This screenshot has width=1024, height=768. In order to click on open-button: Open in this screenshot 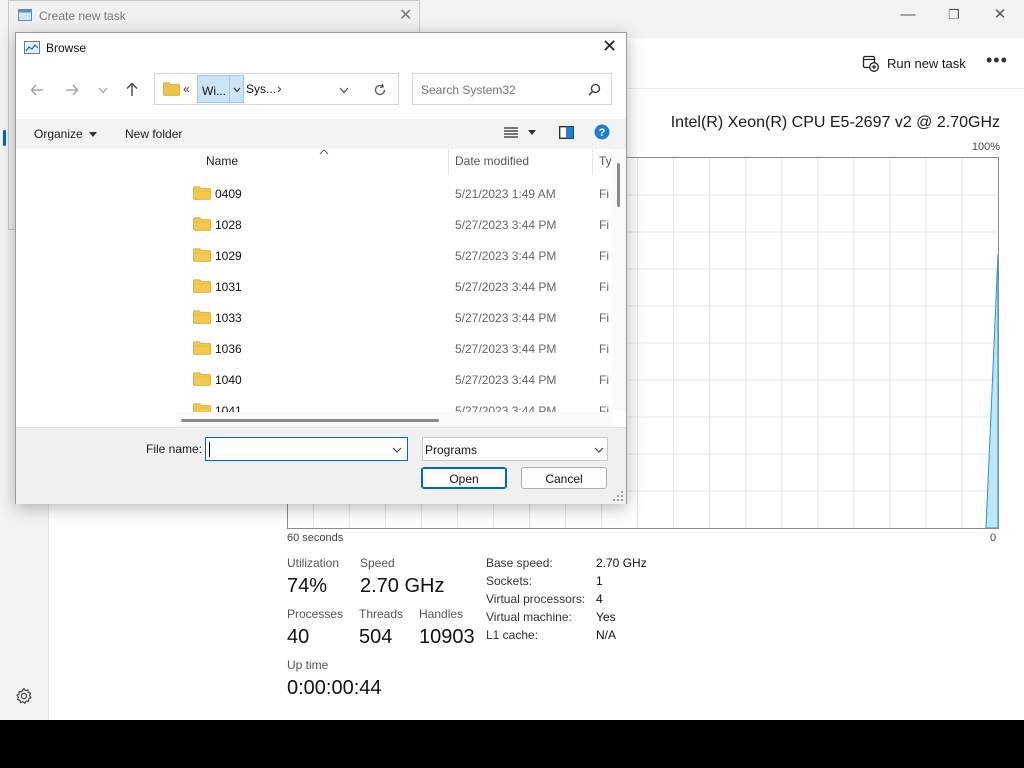, I will do `click(464, 478)`.